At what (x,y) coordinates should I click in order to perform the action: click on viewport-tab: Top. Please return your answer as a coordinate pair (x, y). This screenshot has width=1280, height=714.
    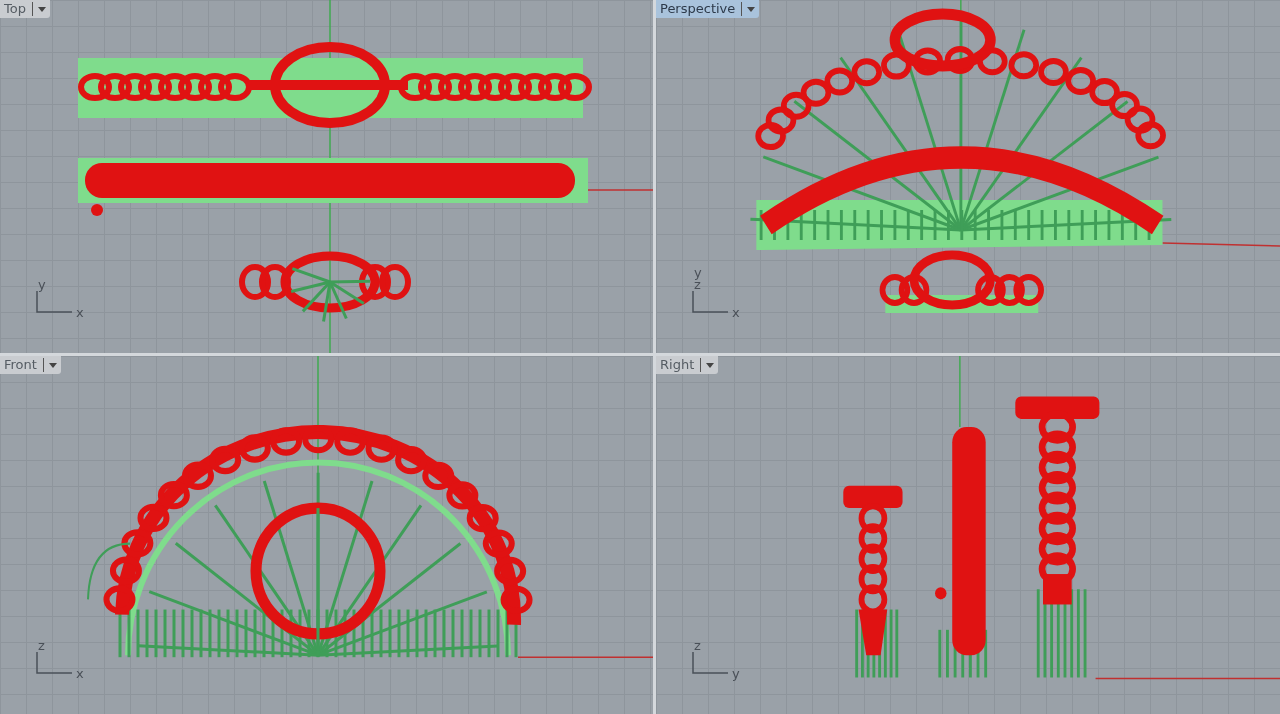
    Looking at the image, I should click on (25, 9).